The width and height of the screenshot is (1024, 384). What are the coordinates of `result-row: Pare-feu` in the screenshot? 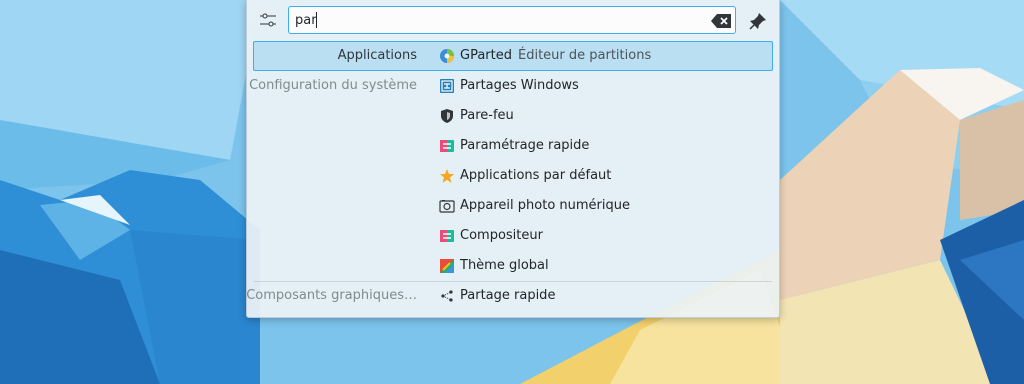 It's located at (513, 116).